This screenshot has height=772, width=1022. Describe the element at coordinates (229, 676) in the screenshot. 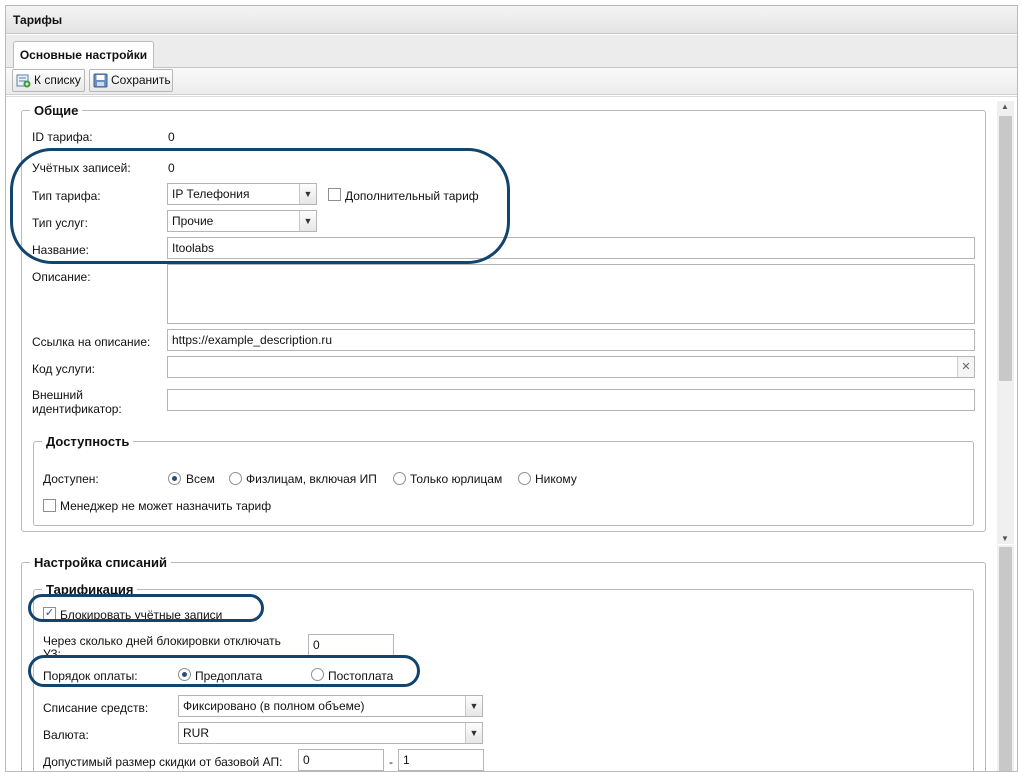

I see `radio-prepayment-label: Предоплата` at that location.